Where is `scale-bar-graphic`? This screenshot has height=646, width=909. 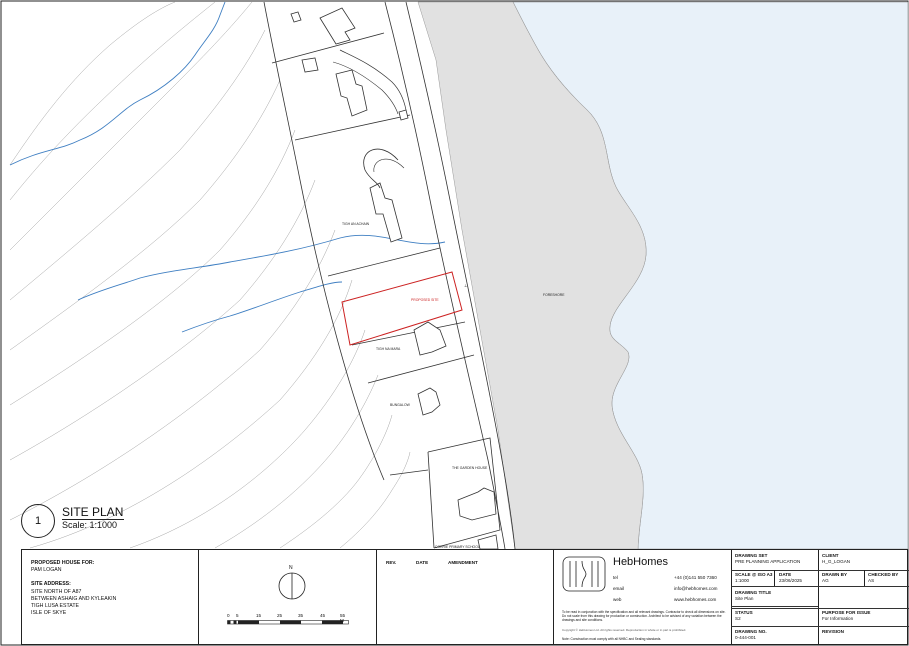 scale-bar-graphic is located at coordinates (288, 622).